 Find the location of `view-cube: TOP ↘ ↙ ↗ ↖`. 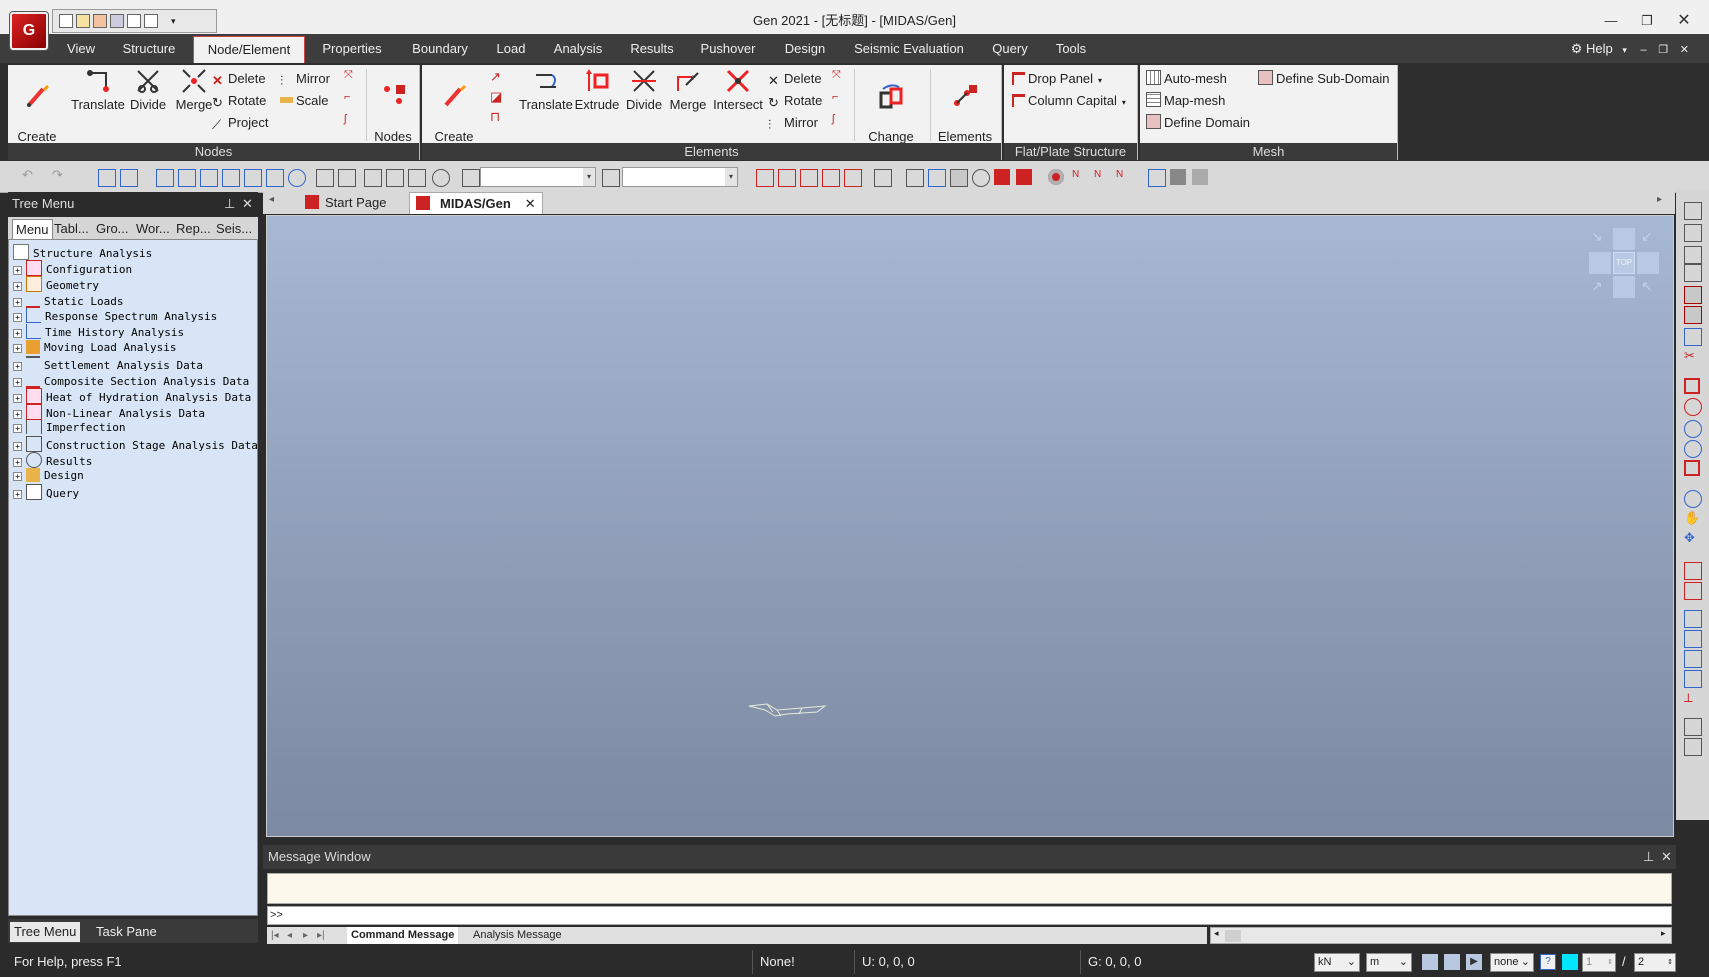

view-cube: TOP ↘ ↙ ↗ ↖ is located at coordinates (1625, 264).